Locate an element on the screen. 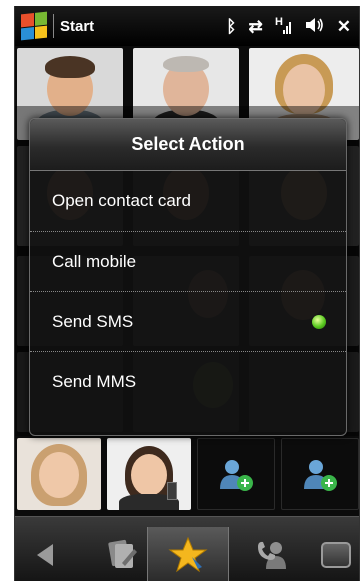 This screenshot has height=581, width=364. divider is located at coordinates (53, 26).